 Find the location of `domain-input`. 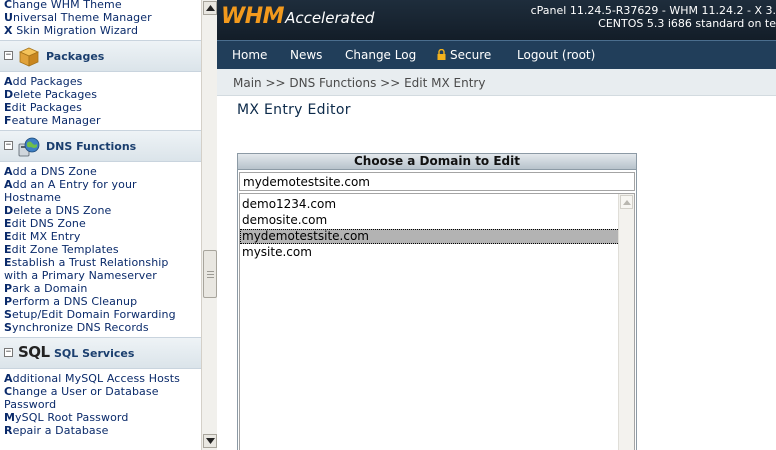

domain-input is located at coordinates (437, 181).